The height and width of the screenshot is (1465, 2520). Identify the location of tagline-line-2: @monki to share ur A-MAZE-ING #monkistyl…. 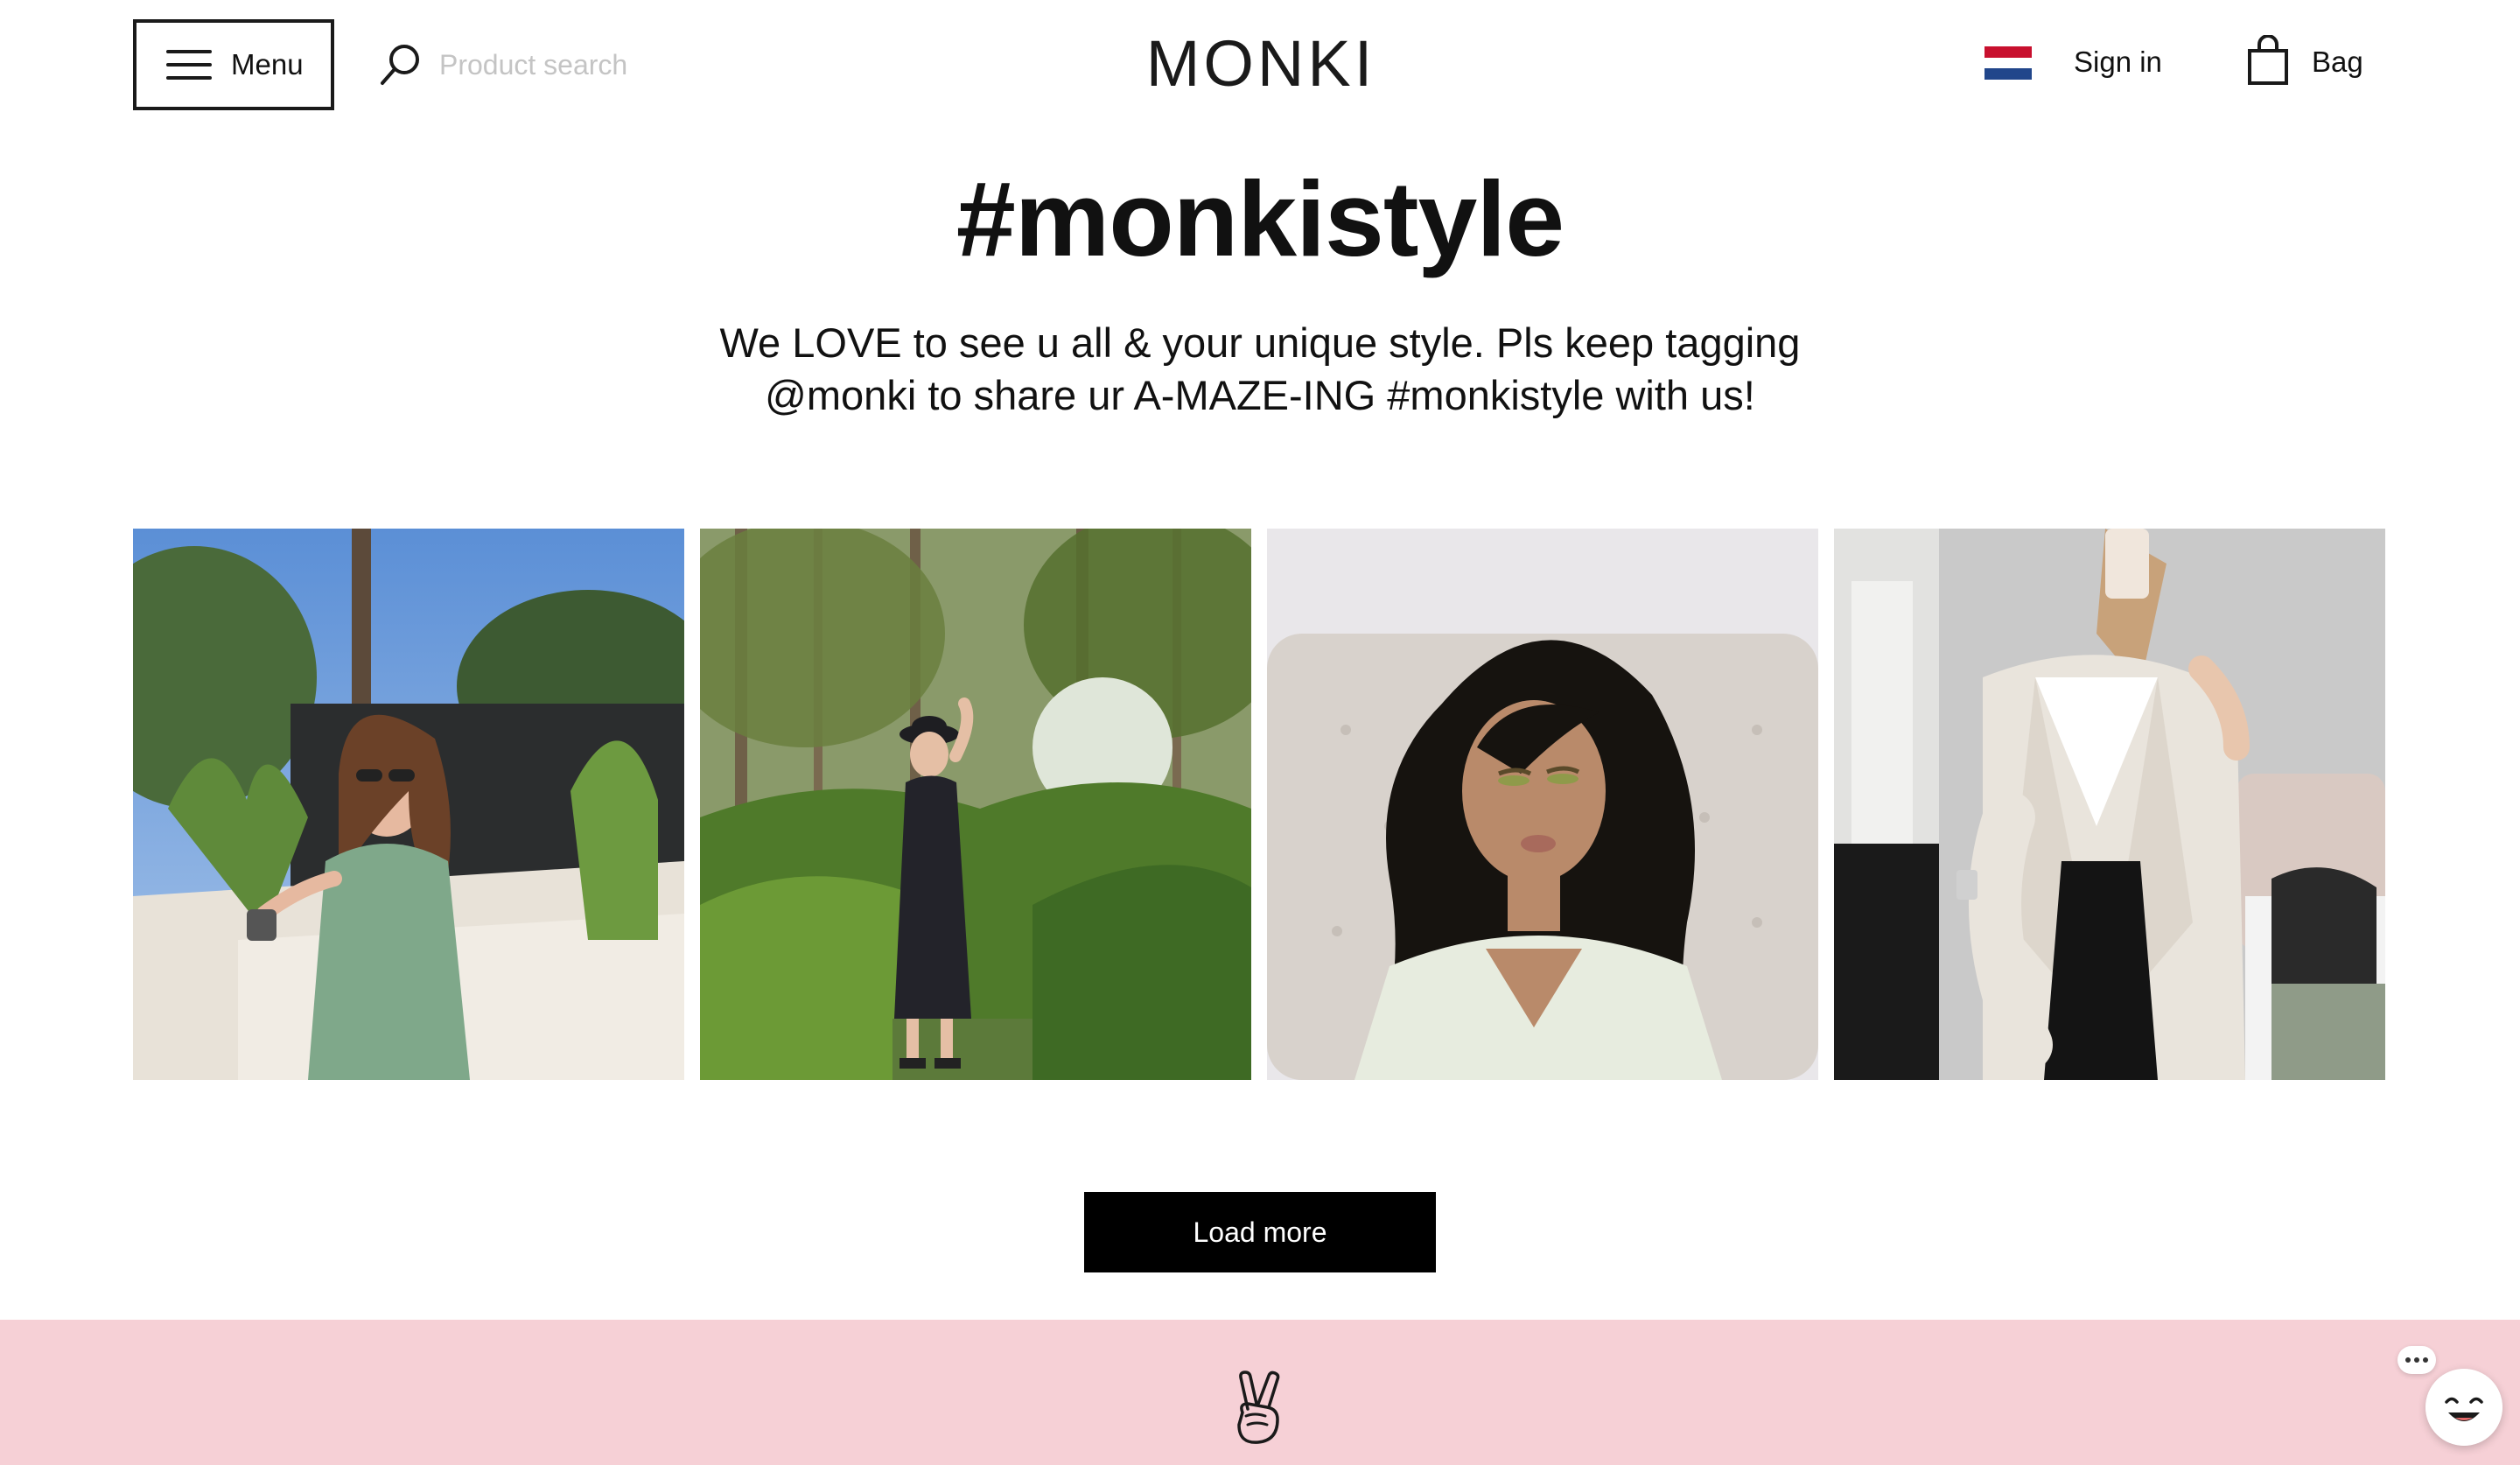
(1260, 395).